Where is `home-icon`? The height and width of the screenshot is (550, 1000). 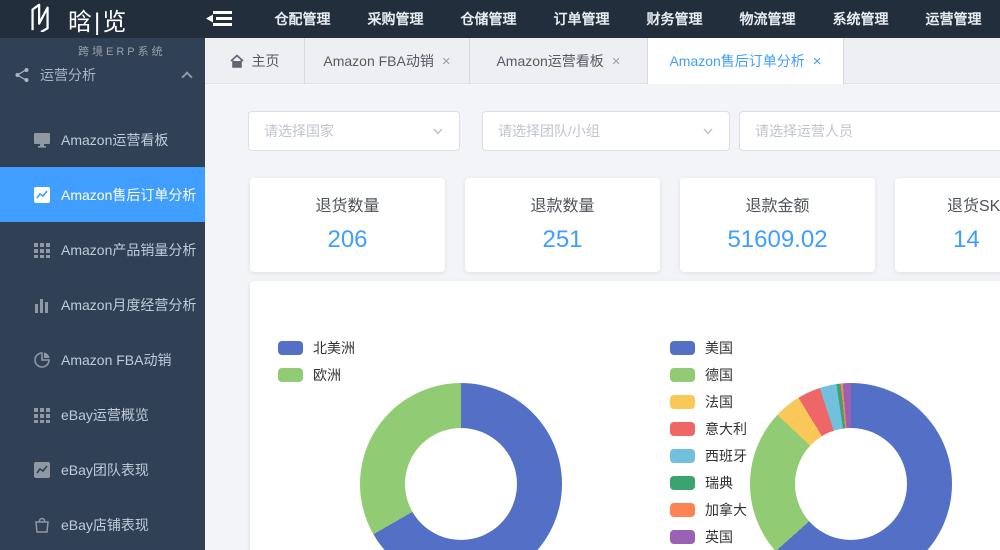 home-icon is located at coordinates (236, 61).